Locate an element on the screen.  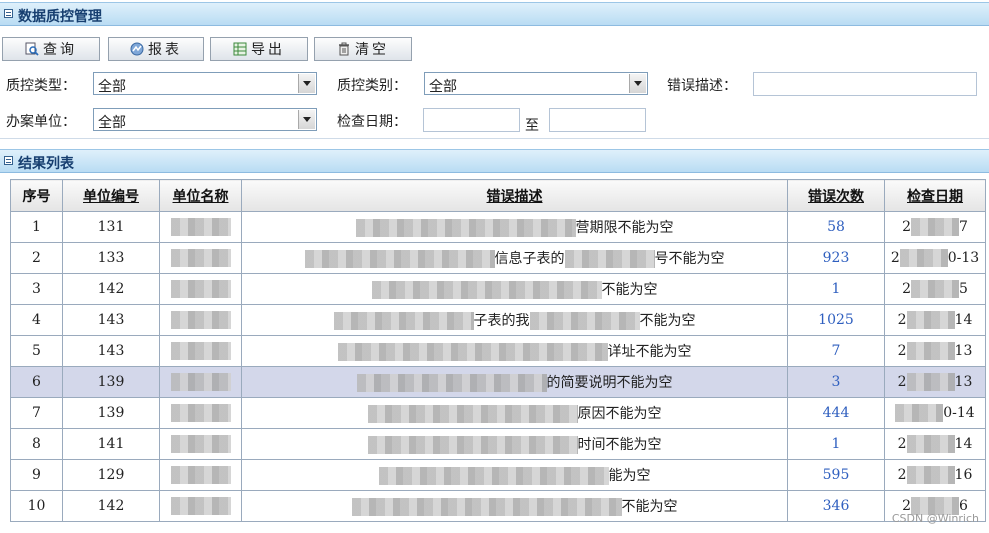
table-row: 2 133 信息子表的 号不能为空 923 2 0-13 is located at coordinates (498, 258).